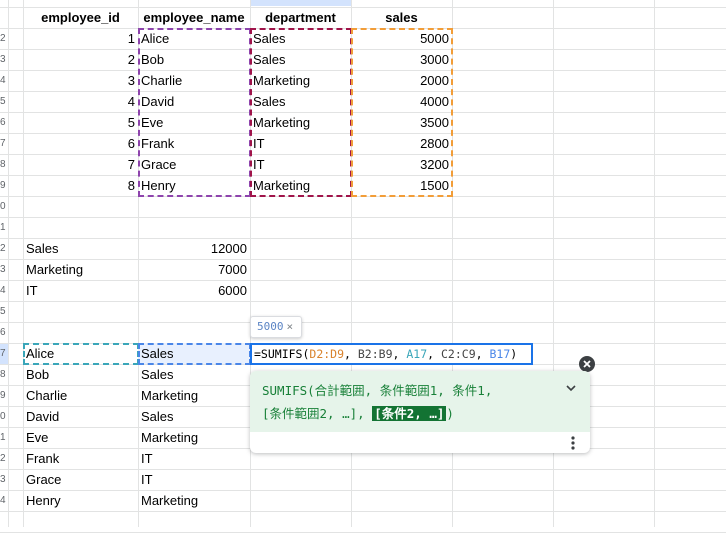  What do you see at coordinates (401, 17) in the screenshot?
I see `header-cell-sales: sales` at bounding box center [401, 17].